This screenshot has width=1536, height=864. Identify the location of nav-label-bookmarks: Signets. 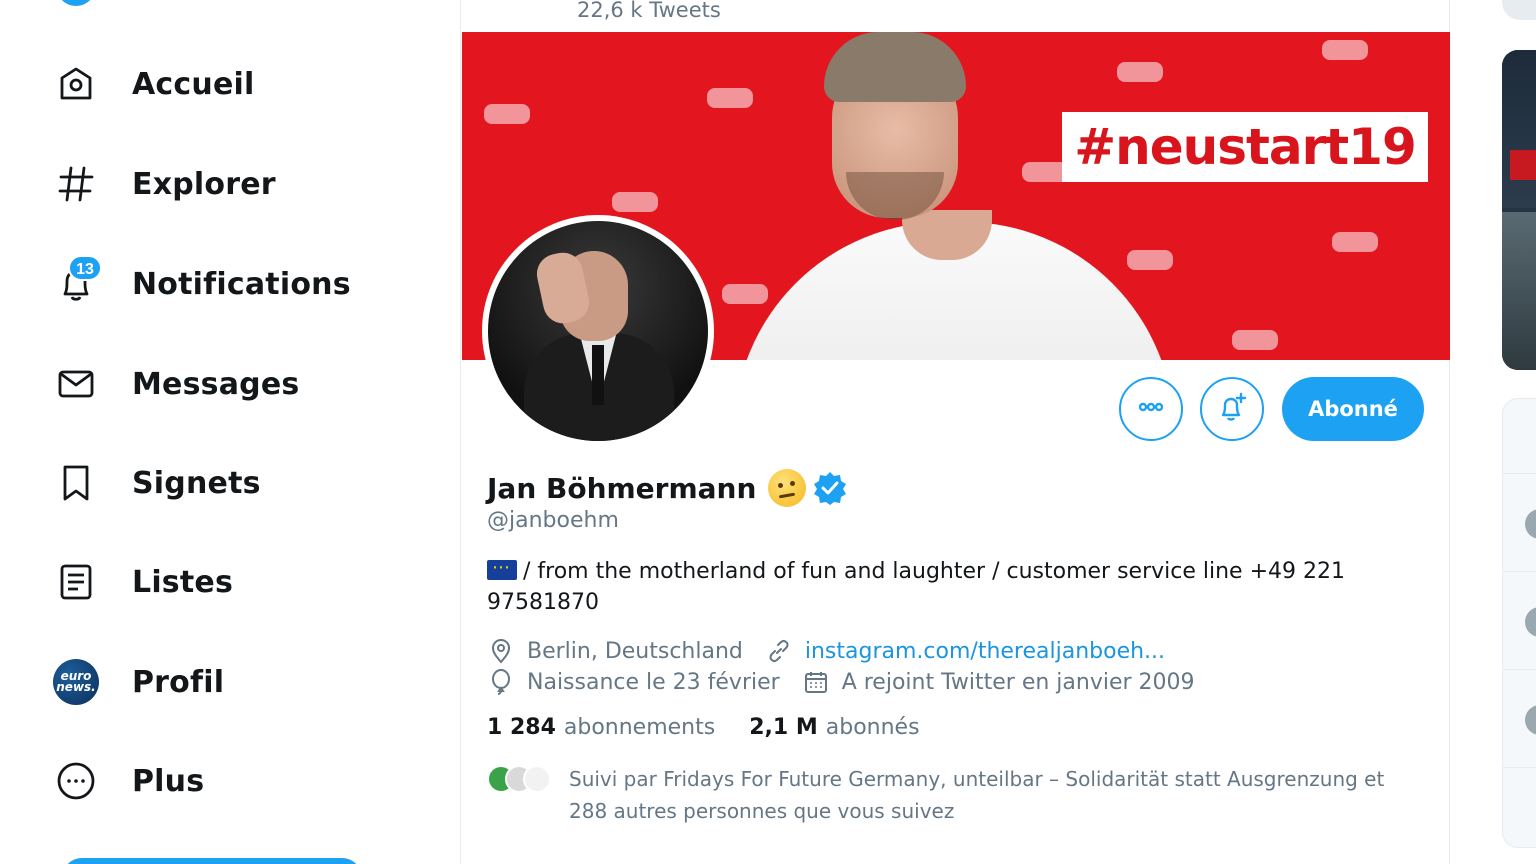
(196, 483).